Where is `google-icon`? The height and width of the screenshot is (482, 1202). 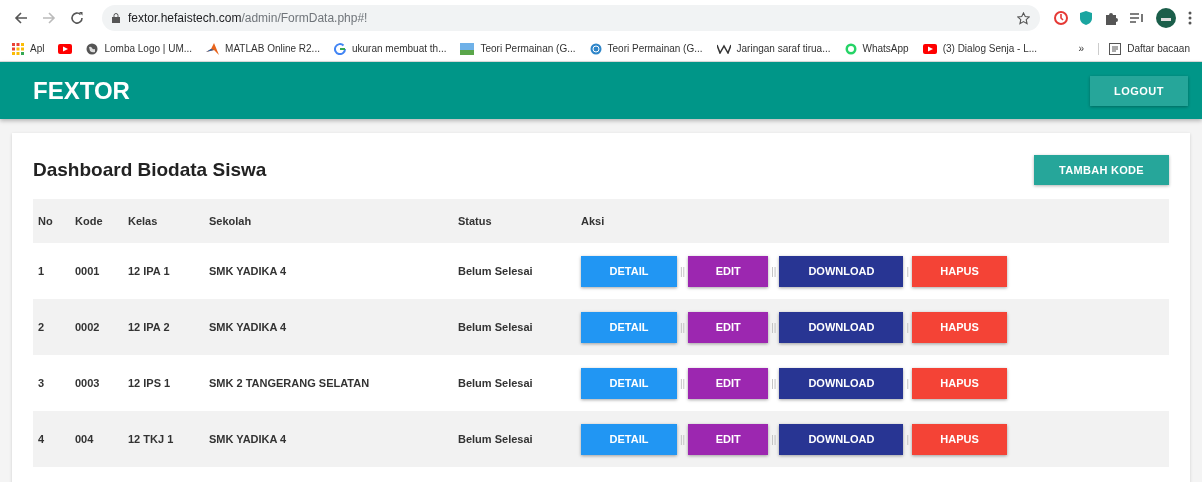
google-icon is located at coordinates (339, 48).